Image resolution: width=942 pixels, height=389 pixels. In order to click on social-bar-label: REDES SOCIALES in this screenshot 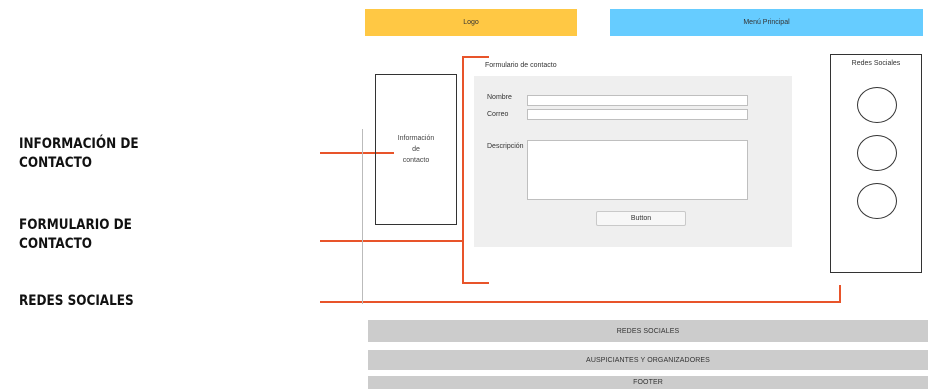, I will do `click(648, 331)`.